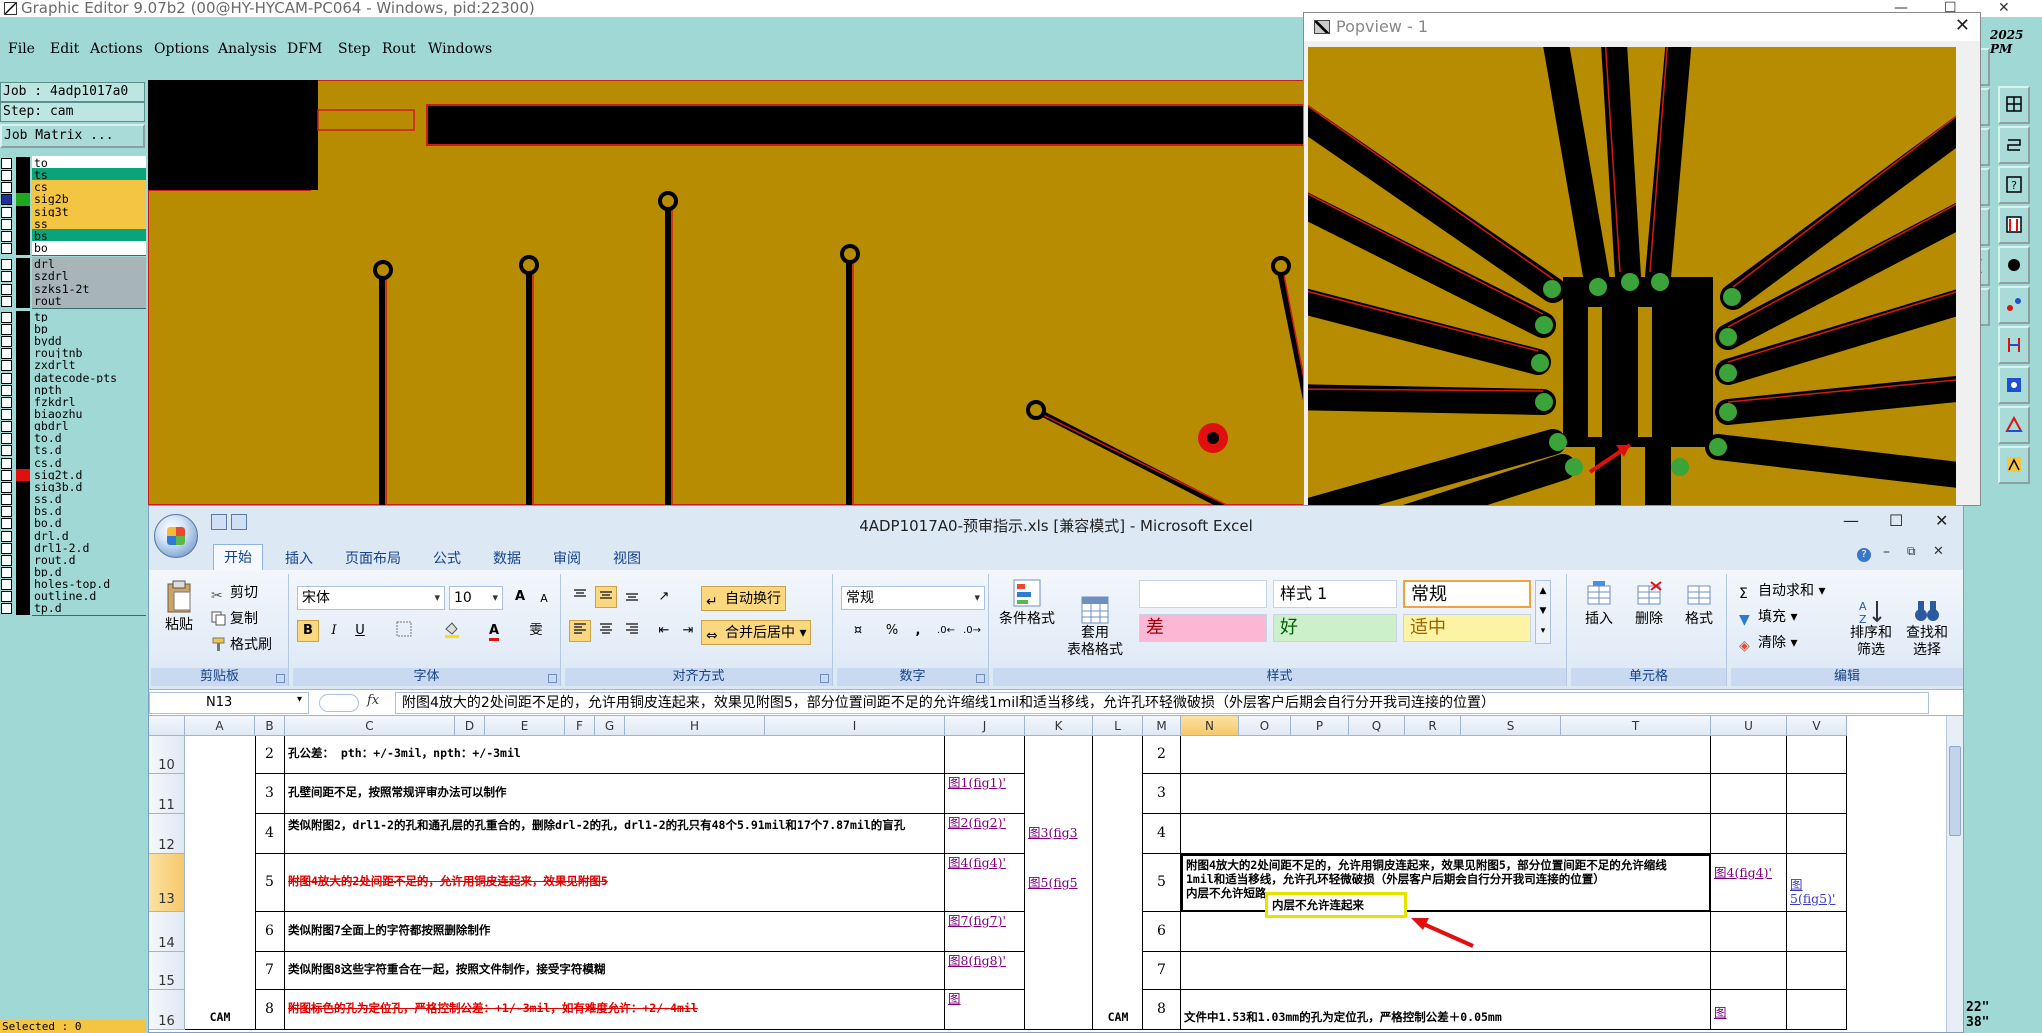 This screenshot has width=2042, height=1033. I want to click on table-cell-instruction: 附图4放大的2处间距不足的，允许用铜皮连起来，效果见附图5, so click(615, 883).